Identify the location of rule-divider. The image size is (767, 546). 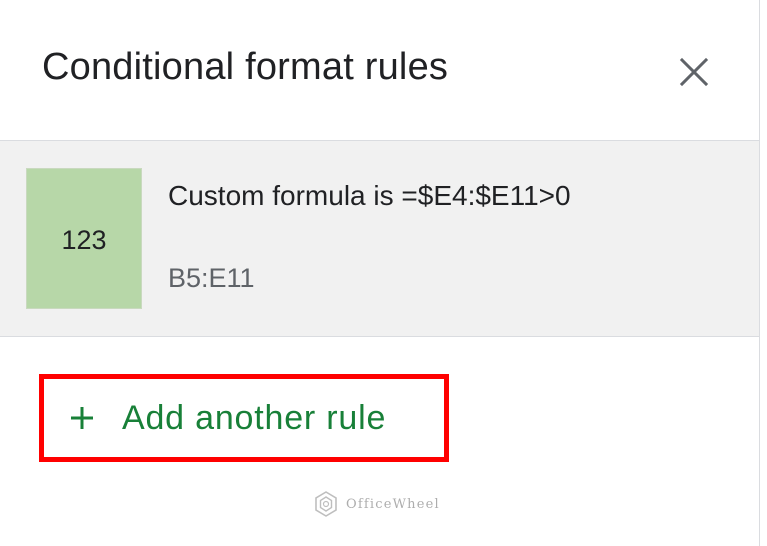
(379, 336).